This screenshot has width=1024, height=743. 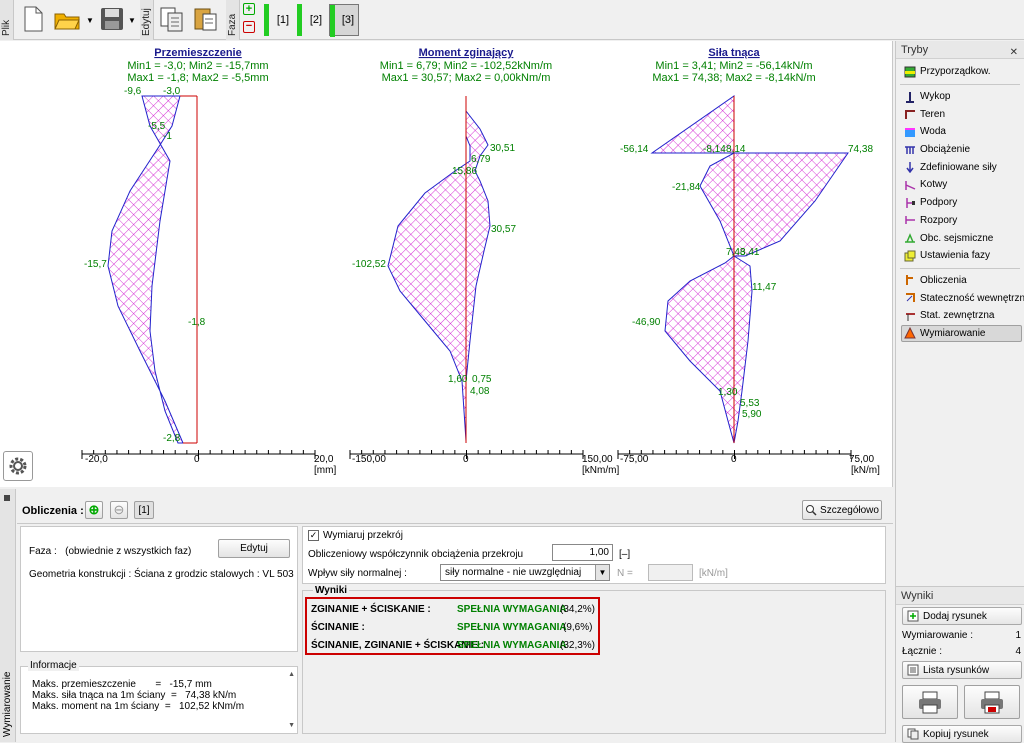 I want to click on settings-button, so click(x=18, y=466).